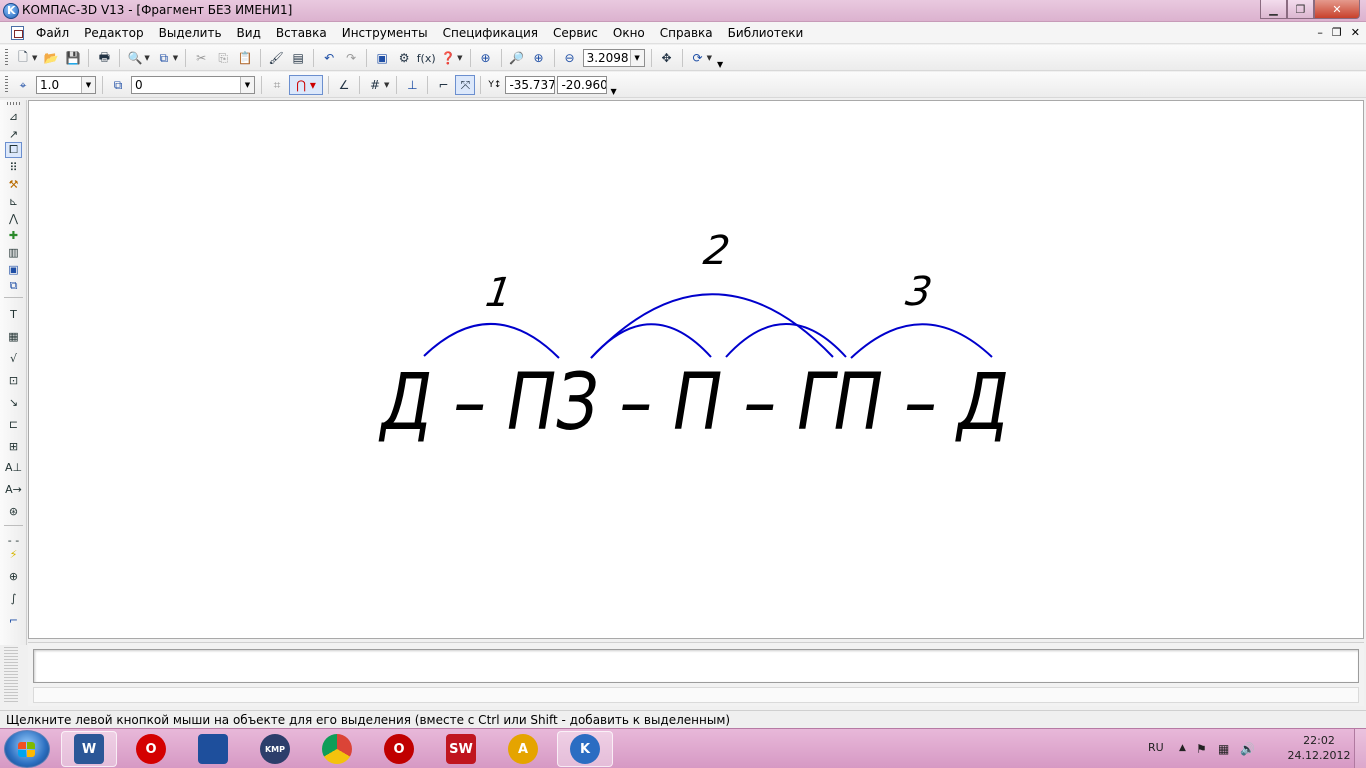 This screenshot has height=768, width=1366. I want to click on refresh-view-icon: ⟳, so click(698, 58).